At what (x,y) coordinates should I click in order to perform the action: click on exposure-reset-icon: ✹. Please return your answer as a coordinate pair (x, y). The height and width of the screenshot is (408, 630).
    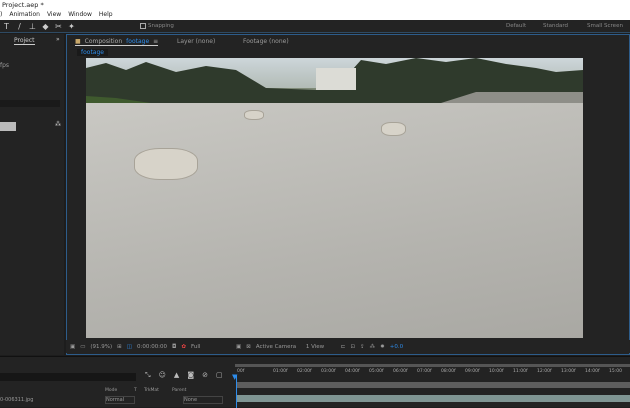
    Looking at the image, I should click on (382, 347).